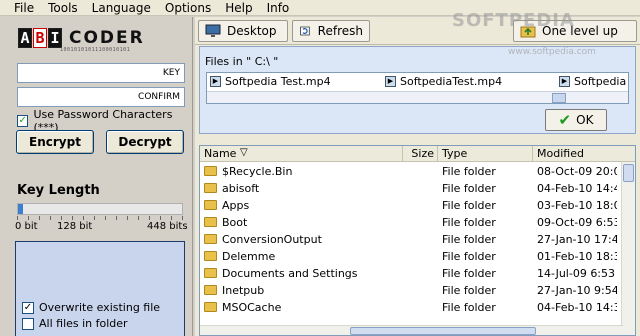  I want to click on slider-ticks, so click(100, 218).